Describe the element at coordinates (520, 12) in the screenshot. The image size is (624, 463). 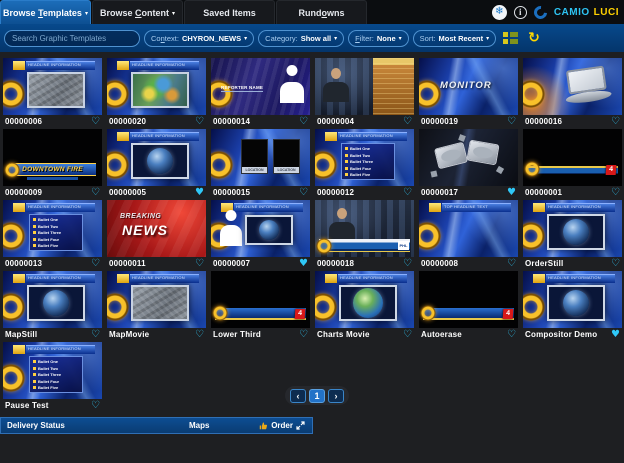
I see `info-icon: i` at that location.